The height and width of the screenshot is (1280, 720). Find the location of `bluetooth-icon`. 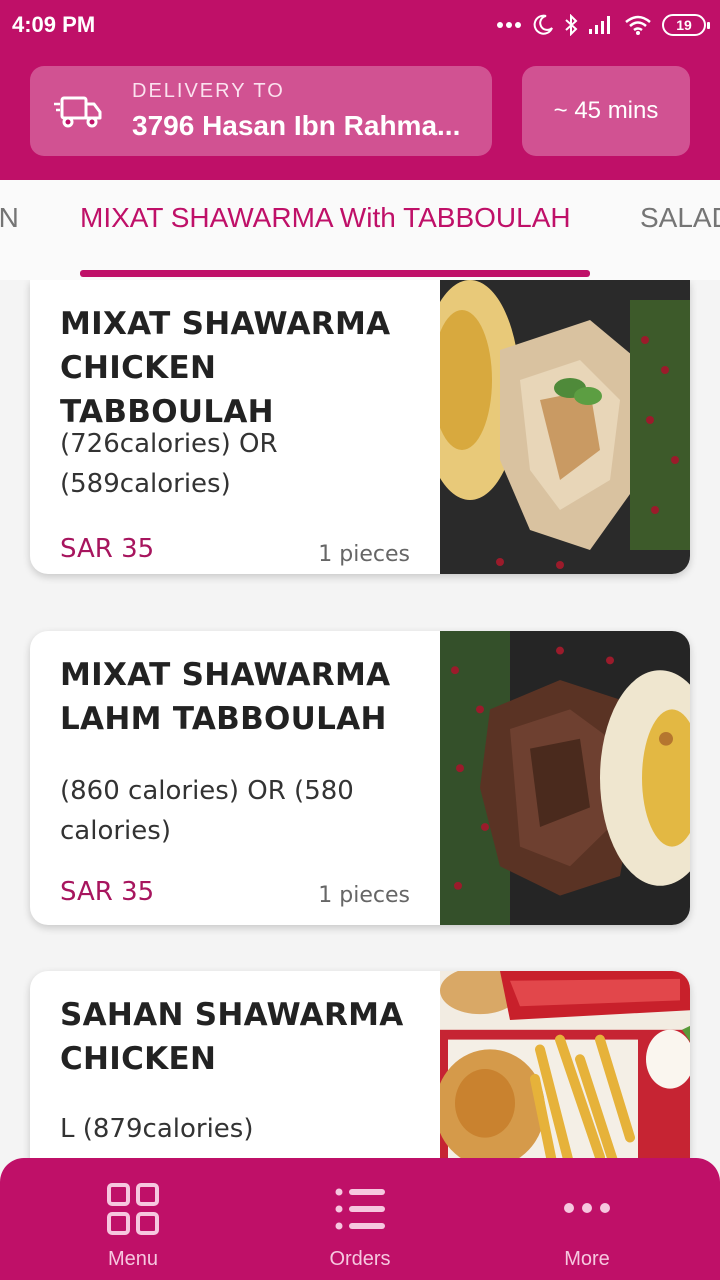

bluetooth-icon is located at coordinates (571, 25).